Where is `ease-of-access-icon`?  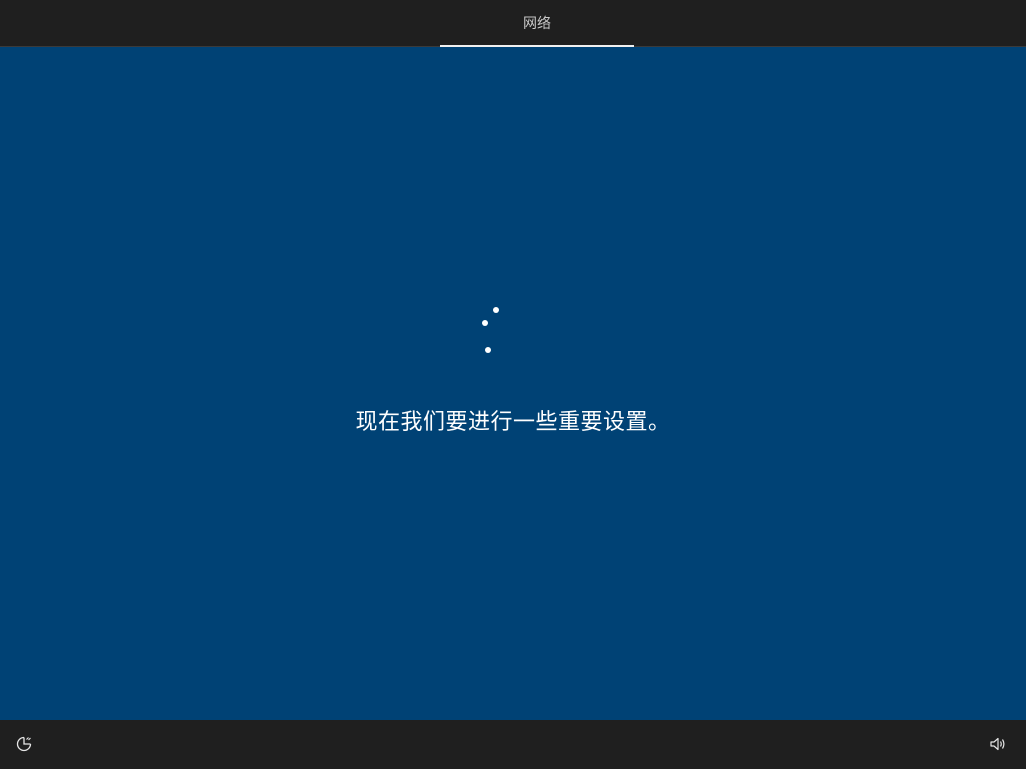
ease-of-access-icon is located at coordinates (24, 744).